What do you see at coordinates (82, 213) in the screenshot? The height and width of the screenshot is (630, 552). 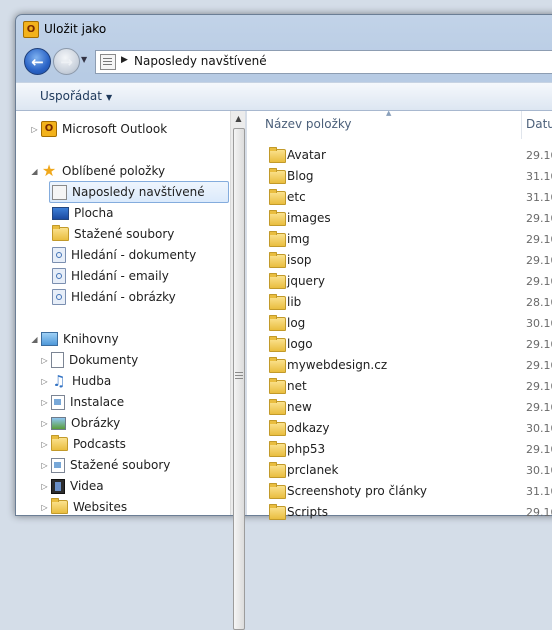 I see `tree-item-desktop: Plocha` at bounding box center [82, 213].